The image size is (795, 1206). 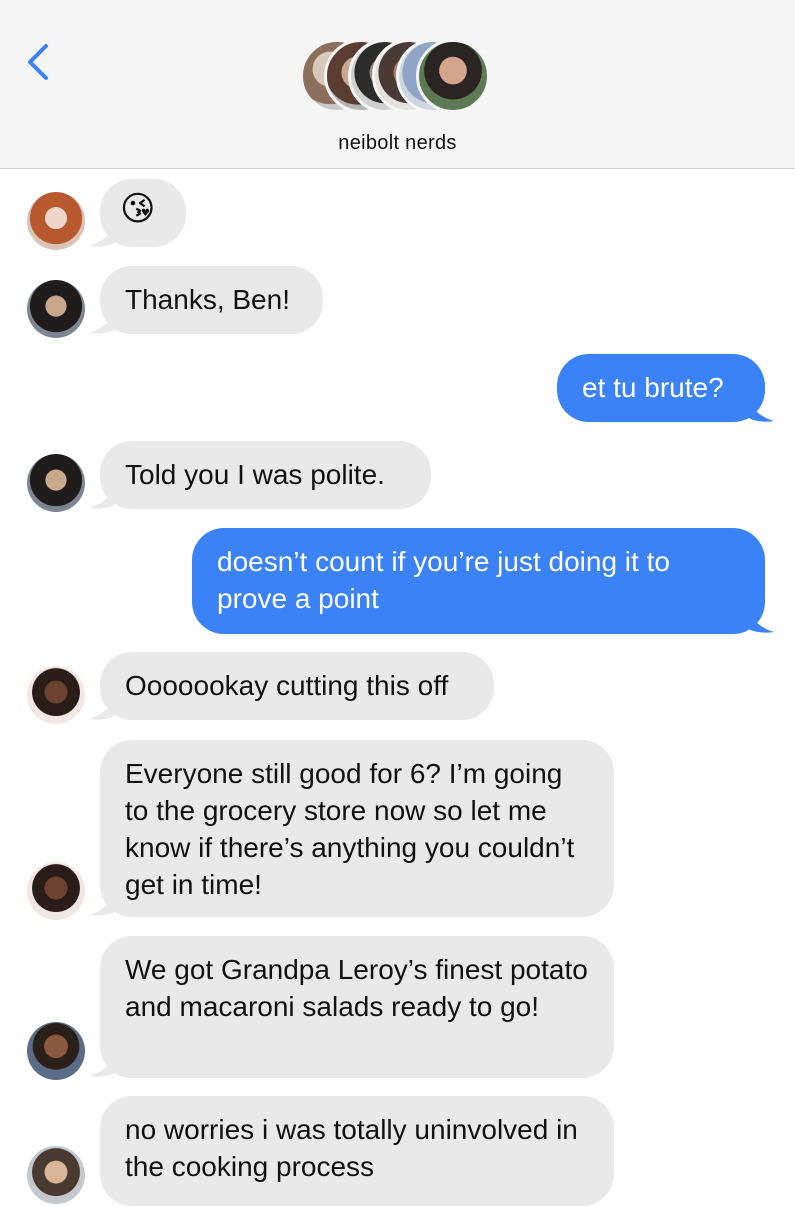 What do you see at coordinates (255, 474) in the screenshot?
I see `message-text: Told you I was polite.` at bounding box center [255, 474].